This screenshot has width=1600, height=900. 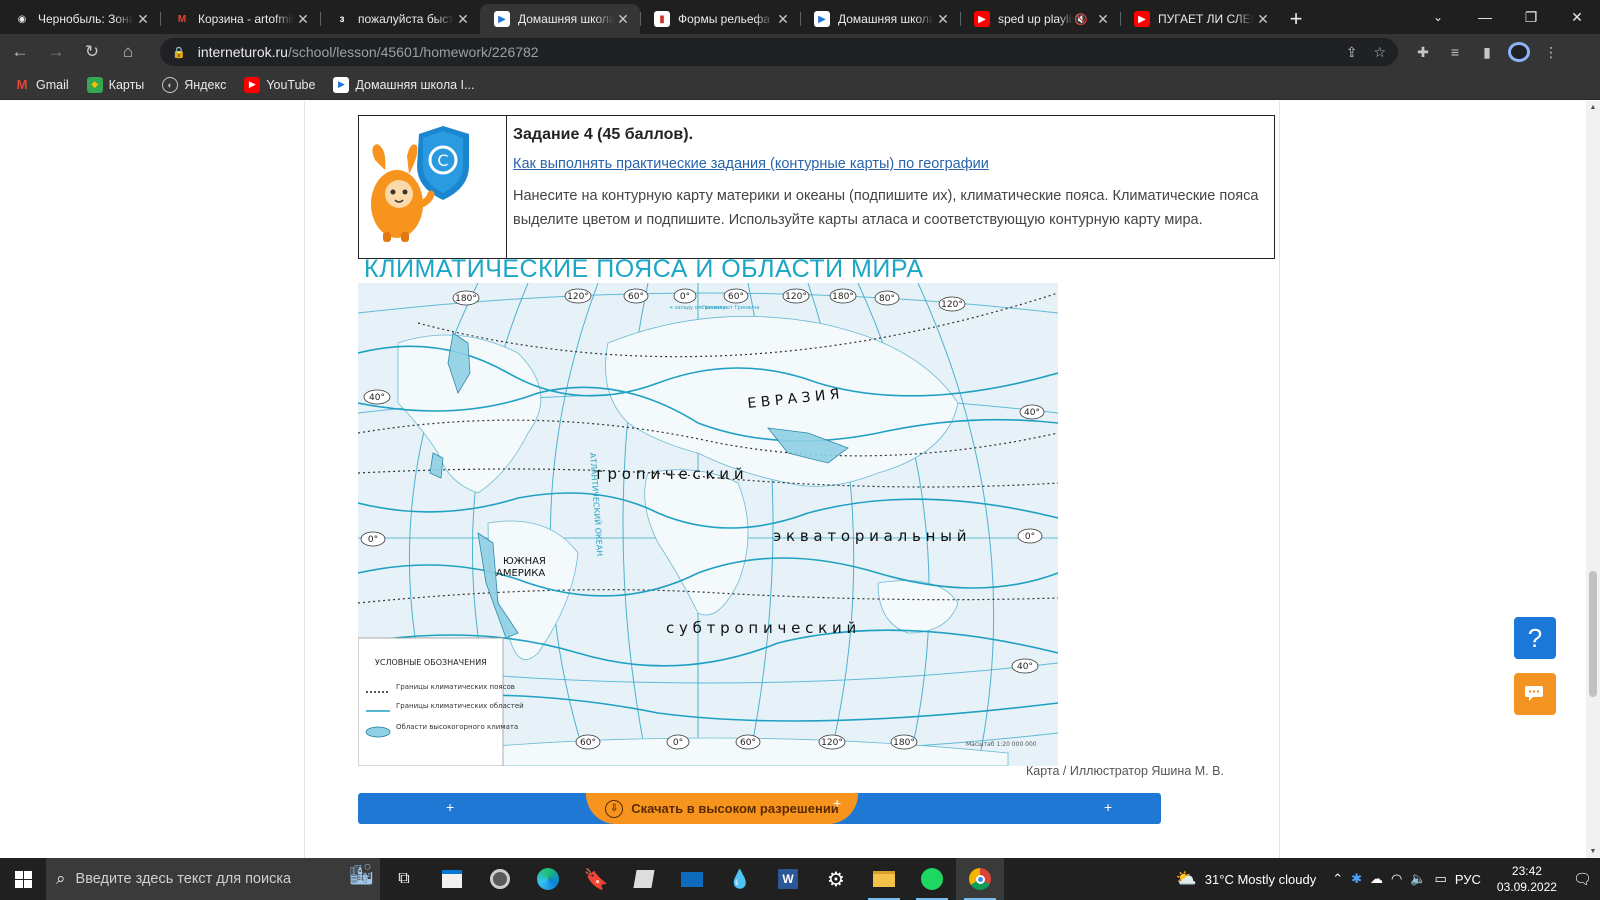 What do you see at coordinates (1396, 879) in the screenshot?
I see `wifi-icon: ◠` at bounding box center [1396, 879].